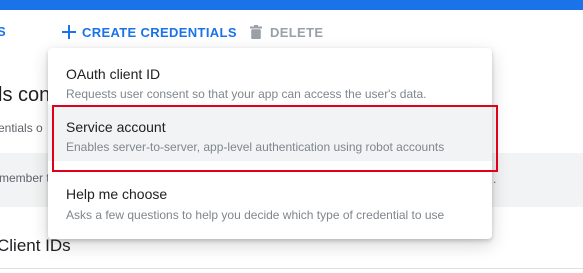 This screenshot has height=273, width=583. Describe the element at coordinates (113, 74) in the screenshot. I see `menu-item-title: OAuth client ID` at that location.